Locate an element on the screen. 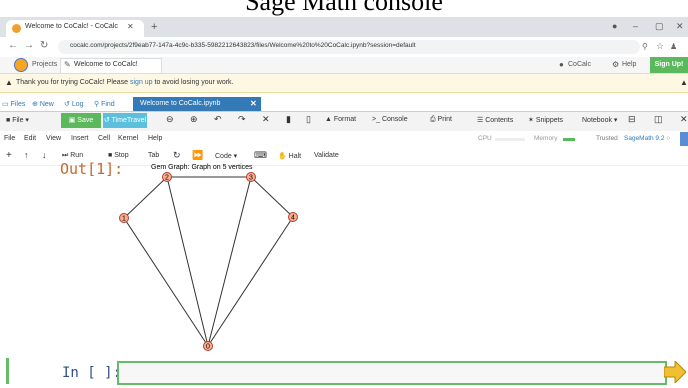  run-button: ⏭ Run is located at coordinates (72, 156).